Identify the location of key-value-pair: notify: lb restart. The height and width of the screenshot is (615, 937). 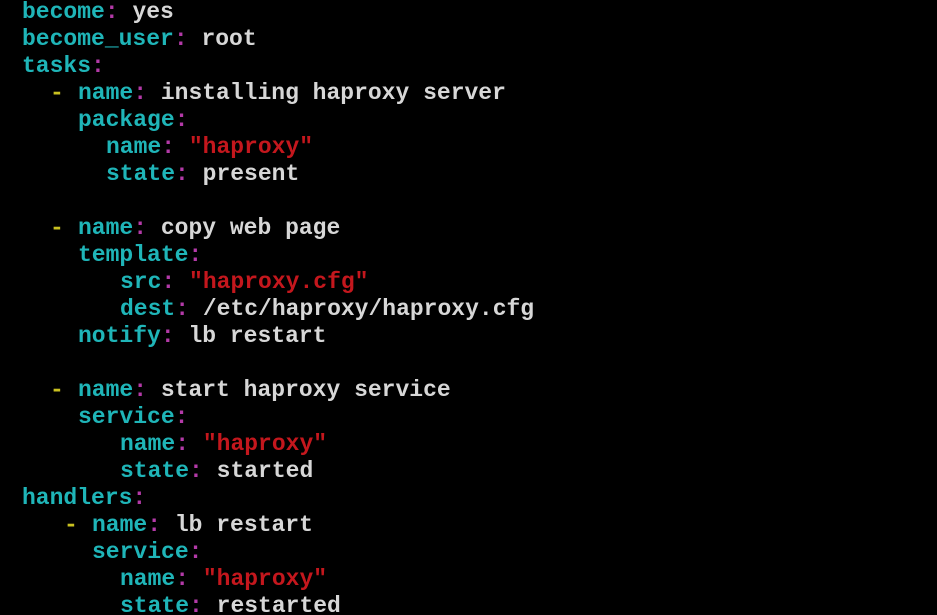
(202, 336).